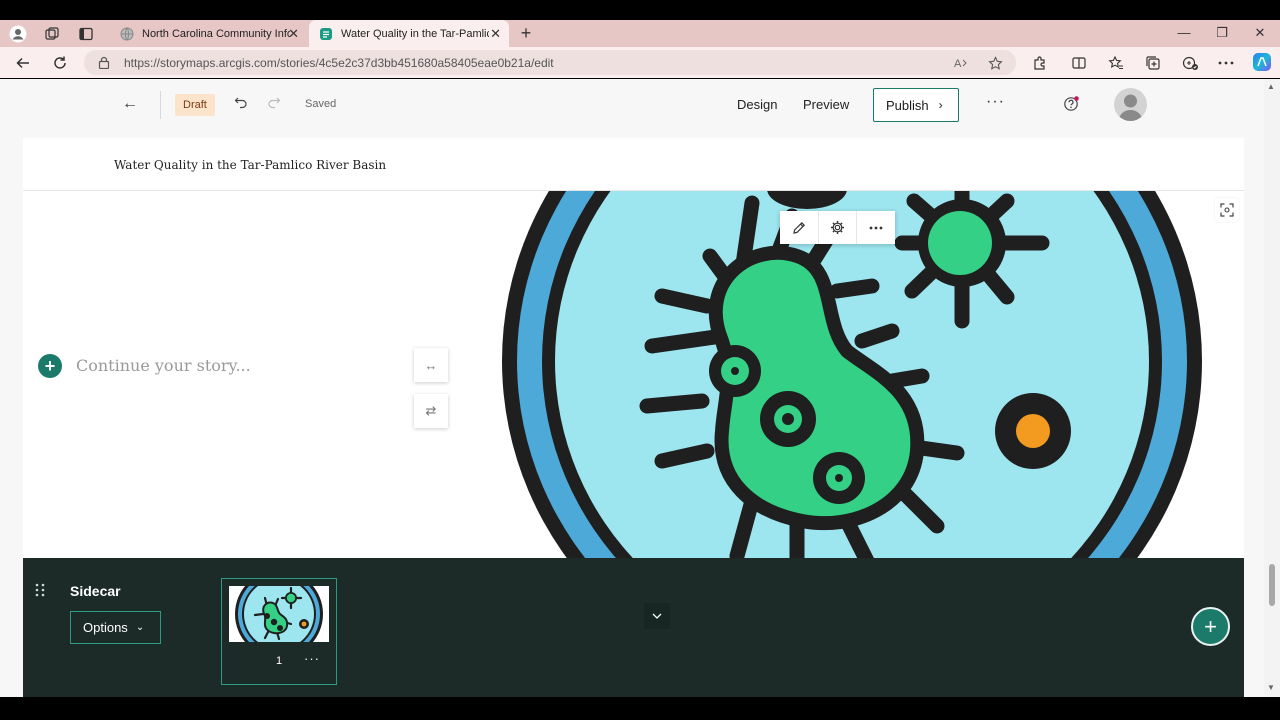 Image resolution: width=1280 pixels, height=720 pixels. I want to click on scrollbar-thumb, so click(1272, 585).